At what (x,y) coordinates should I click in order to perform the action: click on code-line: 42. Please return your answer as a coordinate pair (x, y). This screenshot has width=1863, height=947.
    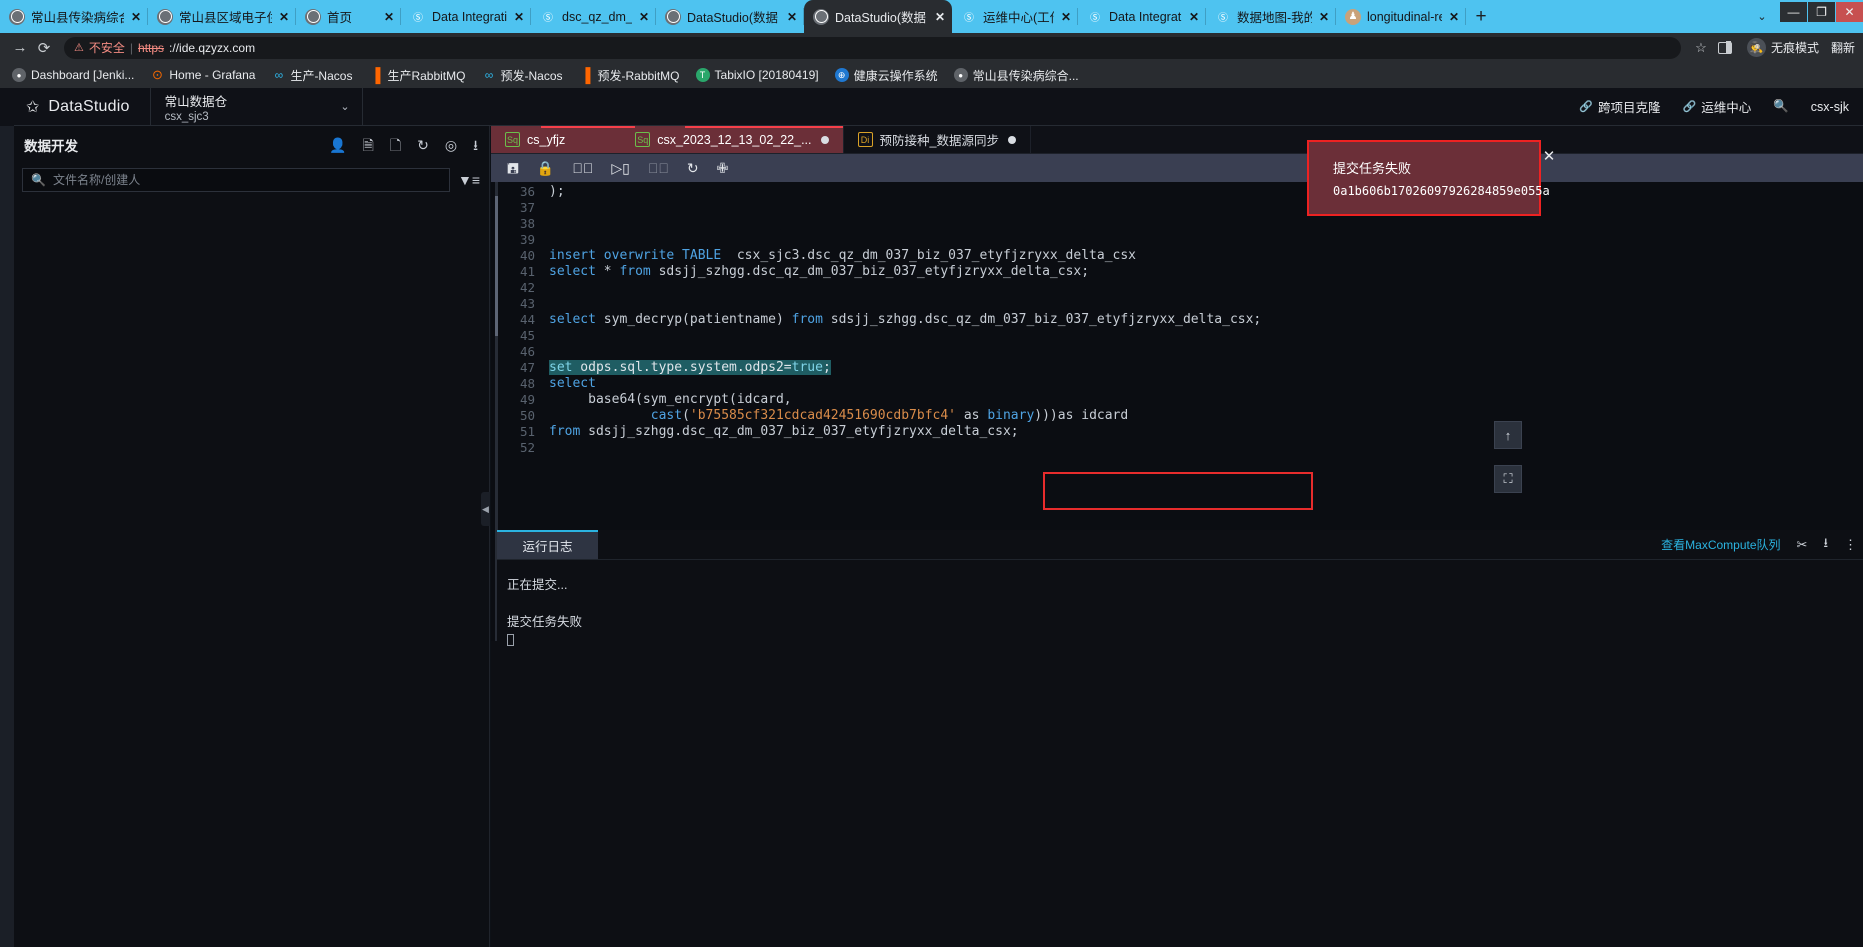
    Looking at the image, I should click on (1177, 288).